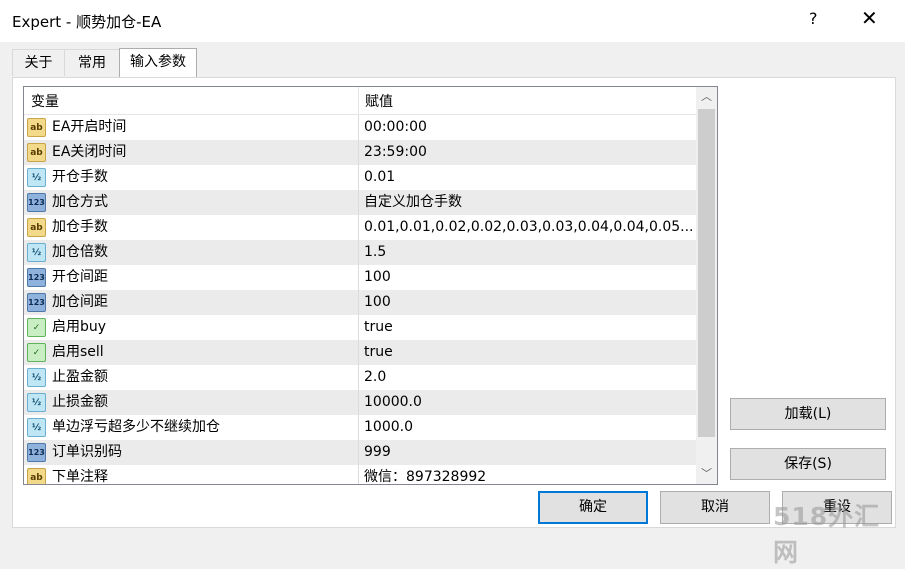  Describe the element at coordinates (869, 18) in the screenshot. I see `close-icon: ✕` at that location.